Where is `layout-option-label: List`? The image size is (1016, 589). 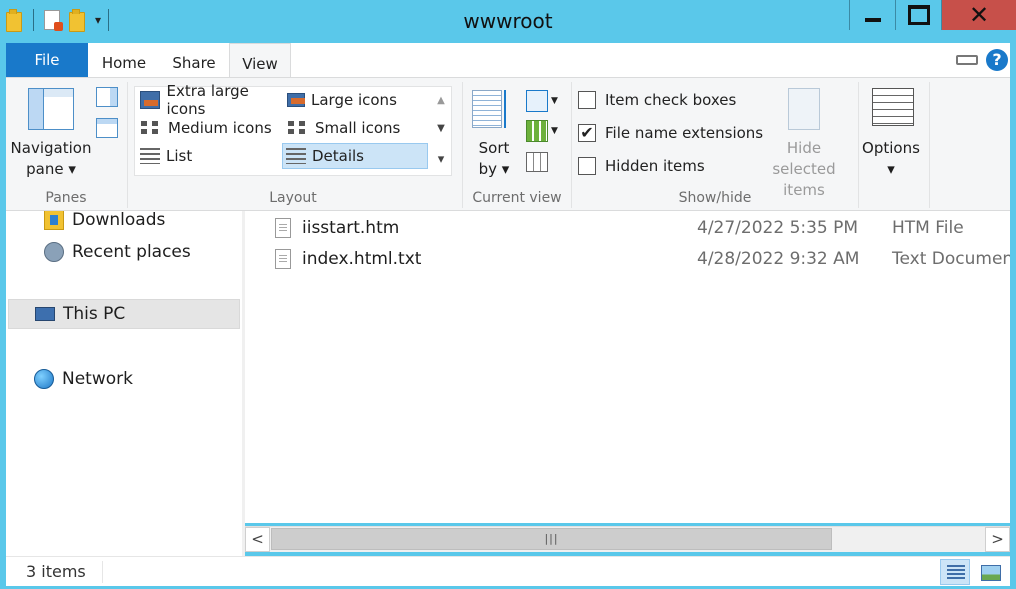 layout-option-label: List is located at coordinates (179, 156).